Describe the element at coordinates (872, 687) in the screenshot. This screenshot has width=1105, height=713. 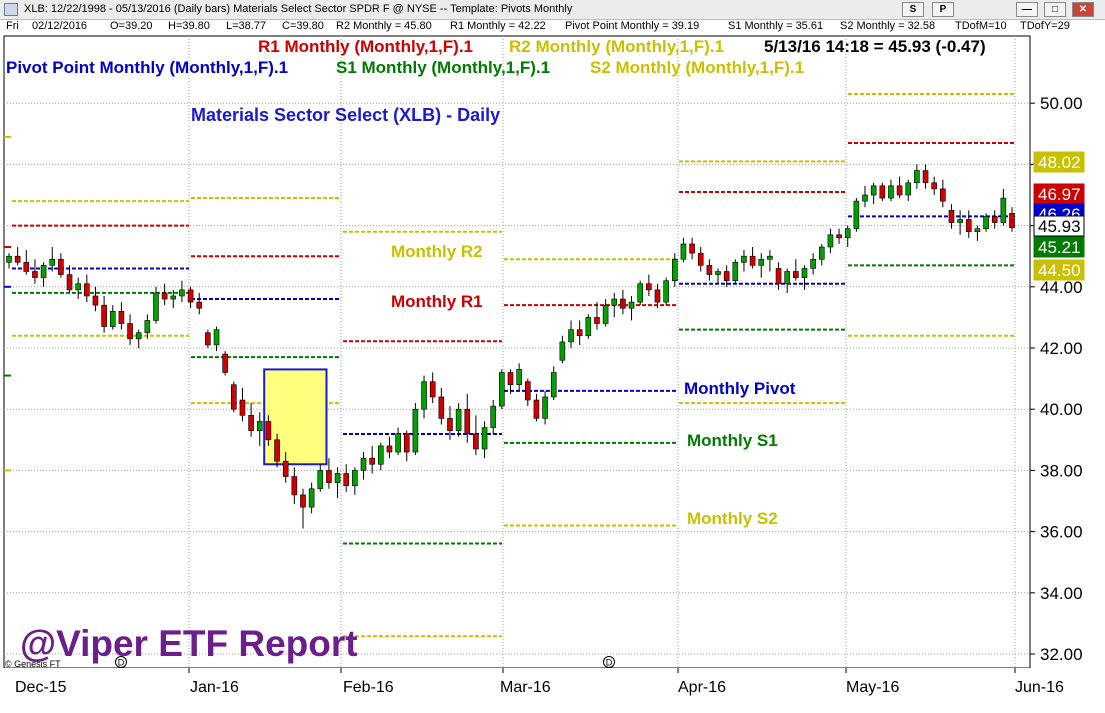
I see `x-tick-label: May-16` at that location.